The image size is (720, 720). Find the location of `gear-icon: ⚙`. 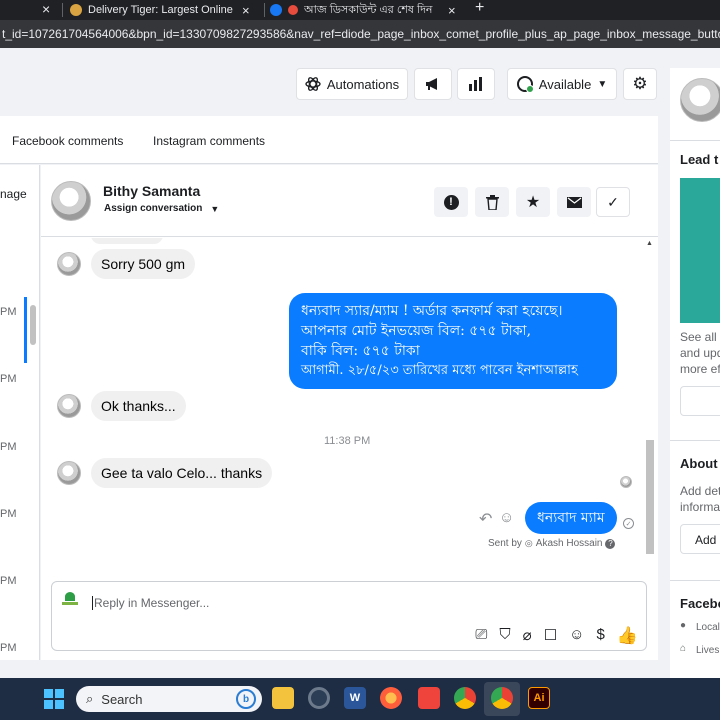

gear-icon: ⚙ is located at coordinates (640, 83).